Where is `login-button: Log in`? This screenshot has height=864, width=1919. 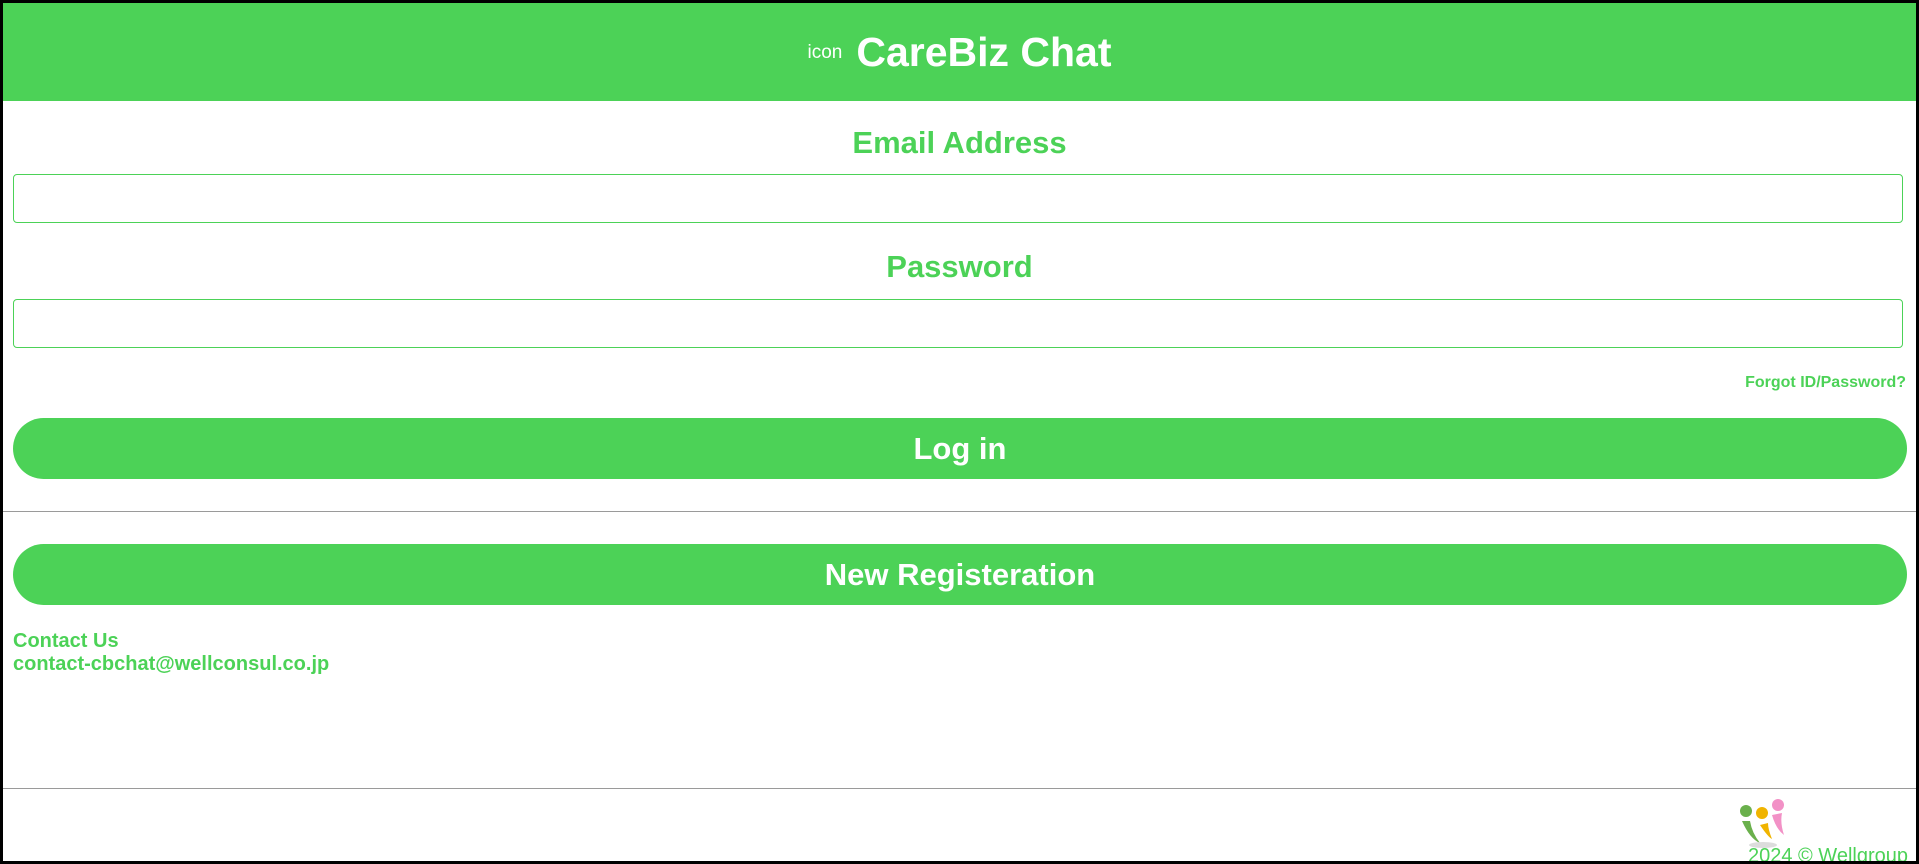
login-button: Log in is located at coordinates (960, 448).